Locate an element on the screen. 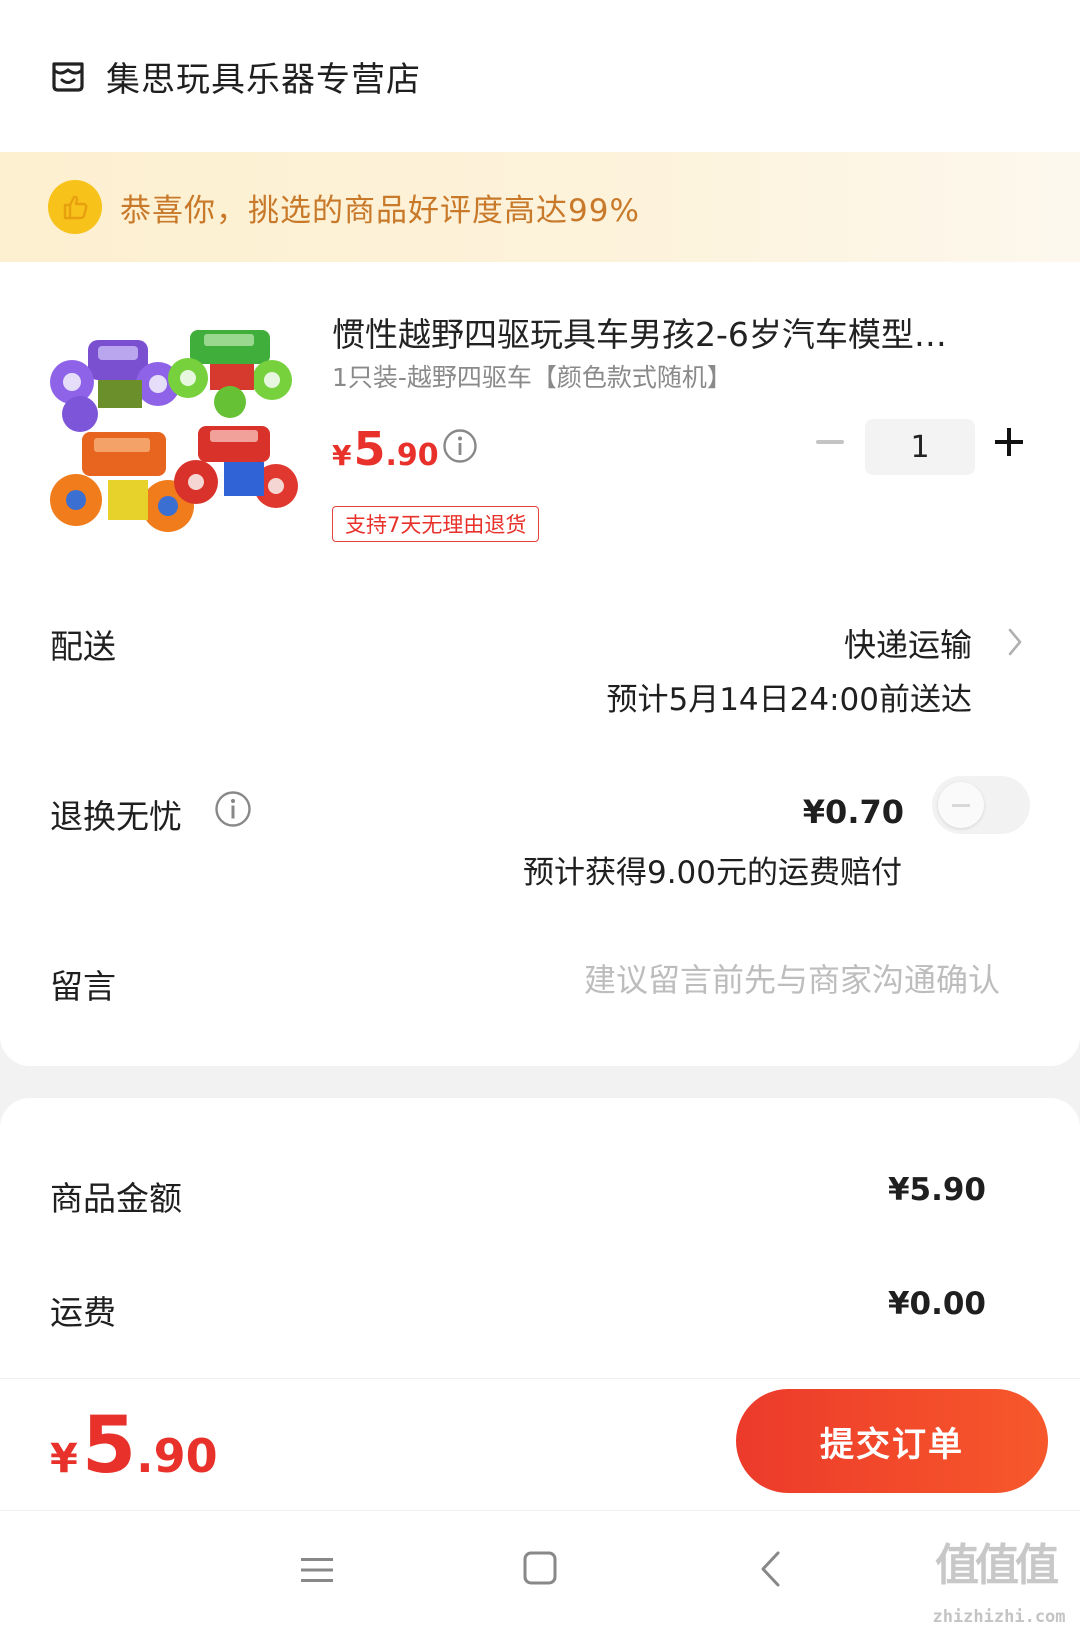  thumbs-up-icon is located at coordinates (75, 207).